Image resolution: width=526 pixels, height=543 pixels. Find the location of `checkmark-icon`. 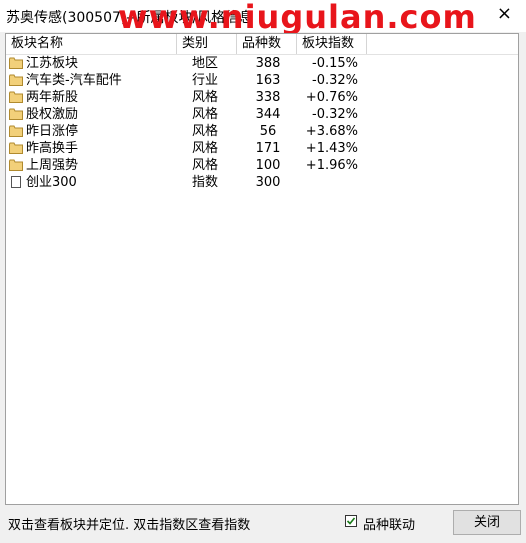

checkmark-icon is located at coordinates (351, 521).